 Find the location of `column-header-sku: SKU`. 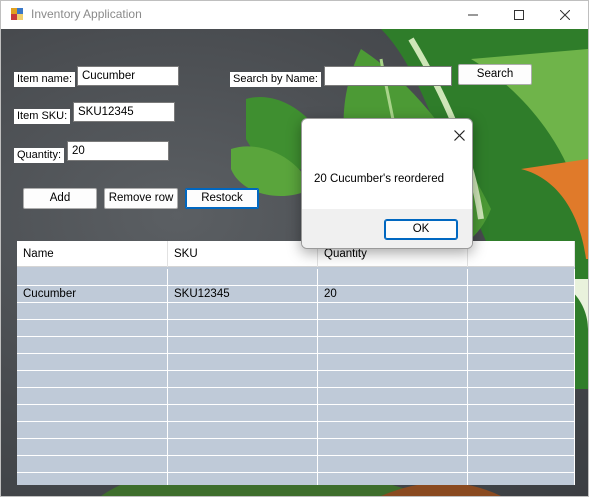

column-header-sku: SKU is located at coordinates (243, 254).